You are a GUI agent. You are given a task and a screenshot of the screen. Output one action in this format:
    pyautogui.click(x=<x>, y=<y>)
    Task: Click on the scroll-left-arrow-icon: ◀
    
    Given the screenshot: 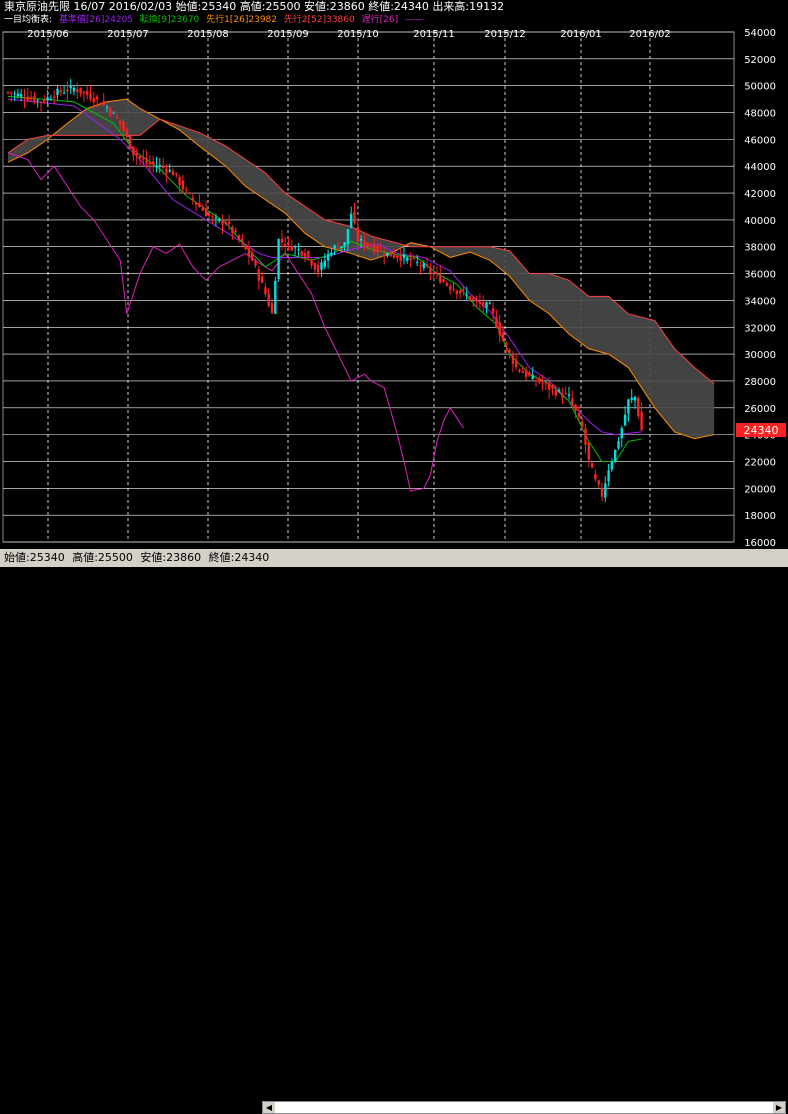 What is the action you would take?
    pyautogui.click(x=269, y=1107)
    